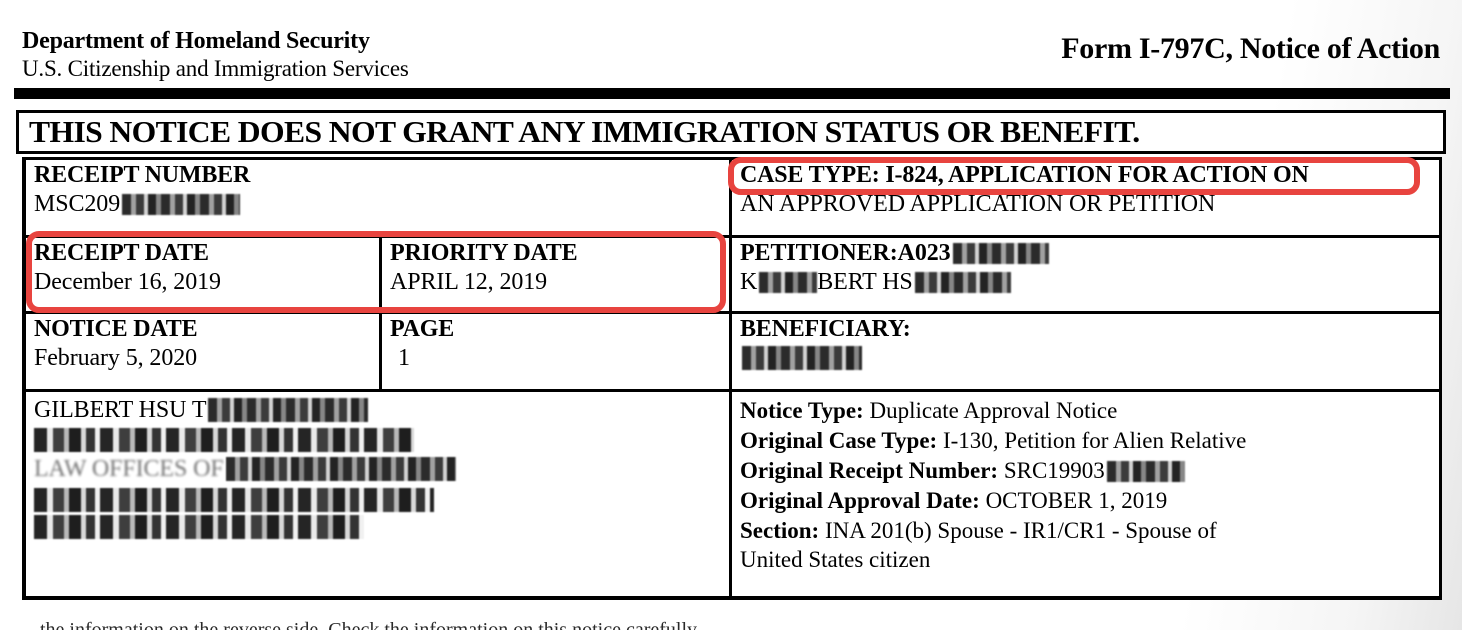  What do you see at coordinates (404, 358) in the screenshot?
I see `page-value: 1` at bounding box center [404, 358].